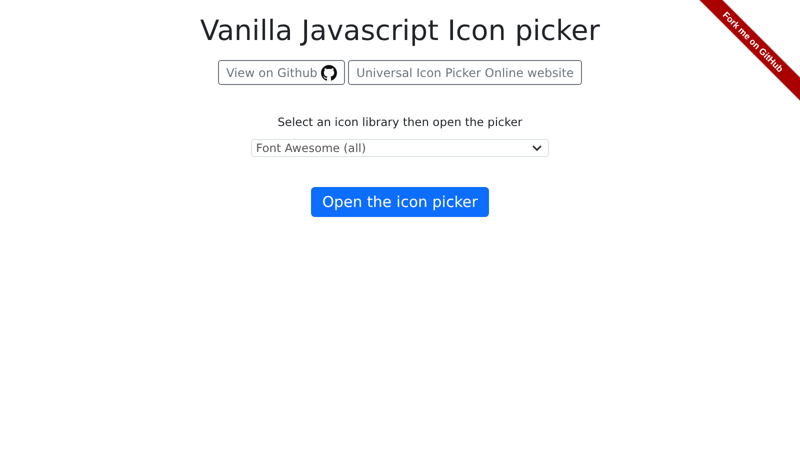  Describe the element at coordinates (400, 202) in the screenshot. I see `open-picker-button: Open the icon picker` at that location.